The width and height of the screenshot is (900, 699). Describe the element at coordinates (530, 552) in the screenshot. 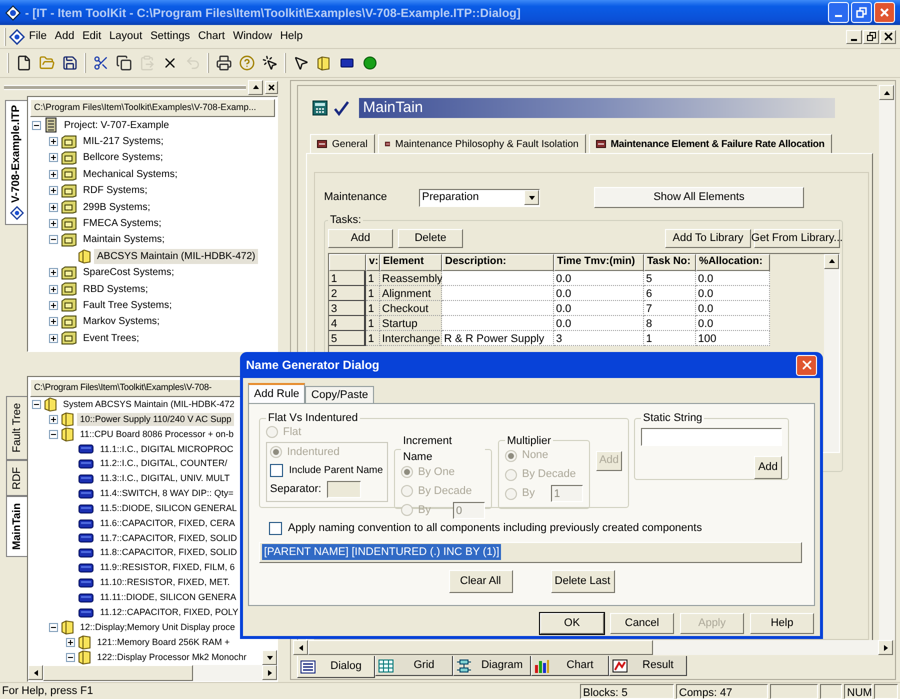

I see `rule-field: [PARENT NAME] [INDENTURED (.) INC BY (1)]` at that location.